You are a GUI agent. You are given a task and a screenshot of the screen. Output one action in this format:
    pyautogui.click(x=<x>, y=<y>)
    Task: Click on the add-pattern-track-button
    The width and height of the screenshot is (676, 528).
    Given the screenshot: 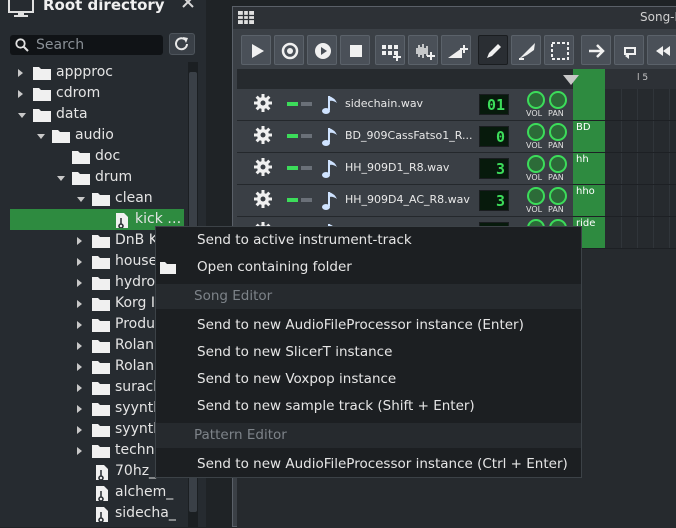 What is the action you would take?
    pyautogui.click(x=390, y=50)
    